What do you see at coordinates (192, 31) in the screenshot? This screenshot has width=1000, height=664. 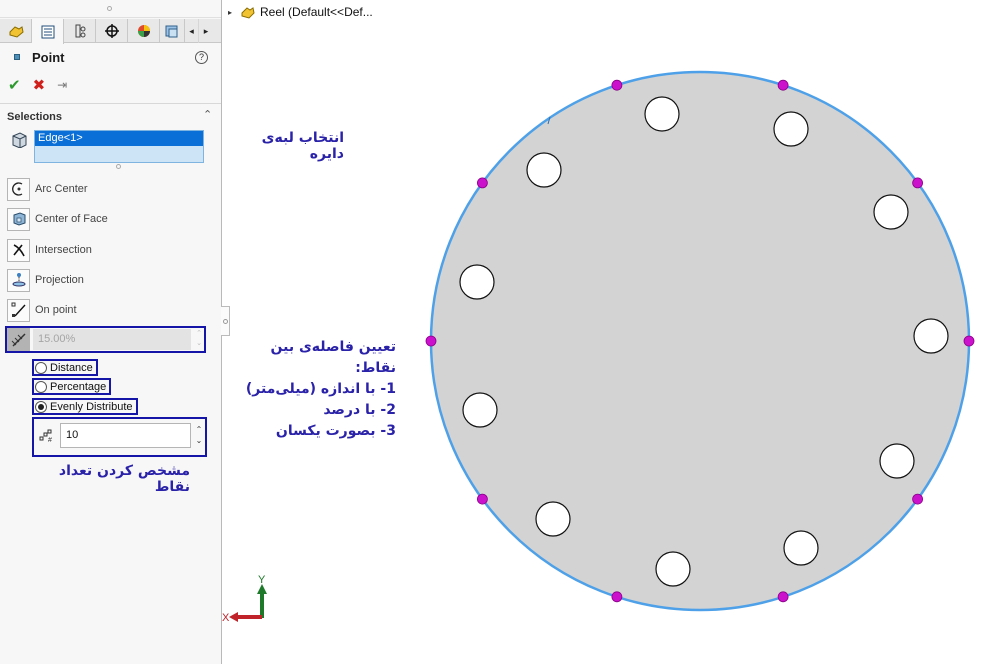 I see `tab-scroll-left-button: ◂` at bounding box center [192, 31].